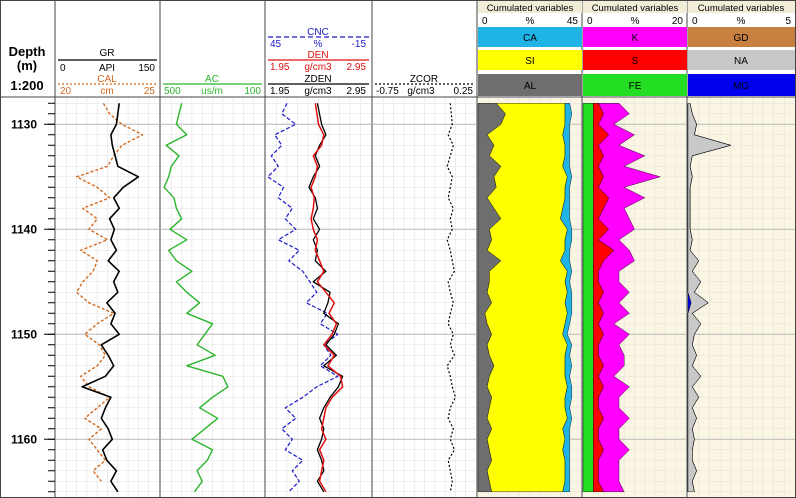 The height and width of the screenshot is (498, 796). Describe the element at coordinates (530, 8) in the screenshot. I see `panel-1-title: Cumulated variables` at that location.